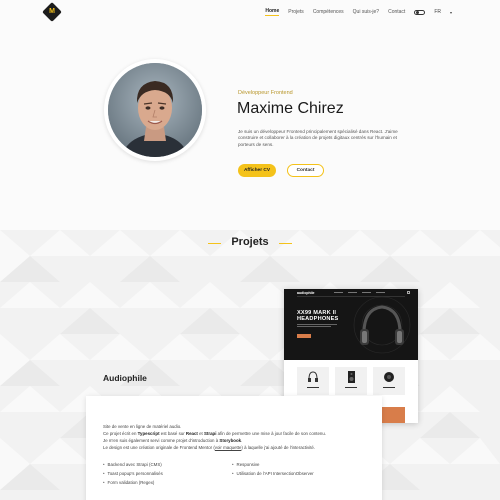 Image resolution: width=500 pixels, height=500 pixels. I want to click on hero-name: Maxime Chirez, so click(290, 108).